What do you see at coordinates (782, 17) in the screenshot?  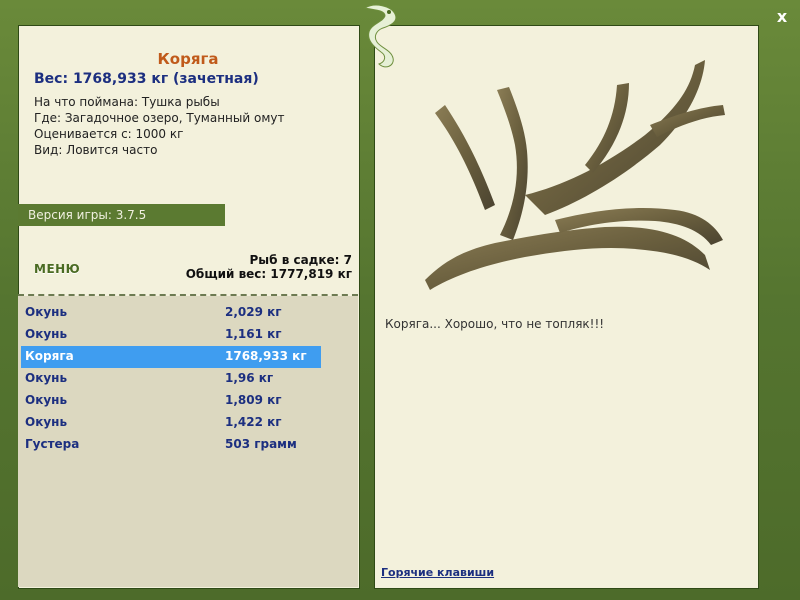 I see `close-button: x` at bounding box center [782, 17].